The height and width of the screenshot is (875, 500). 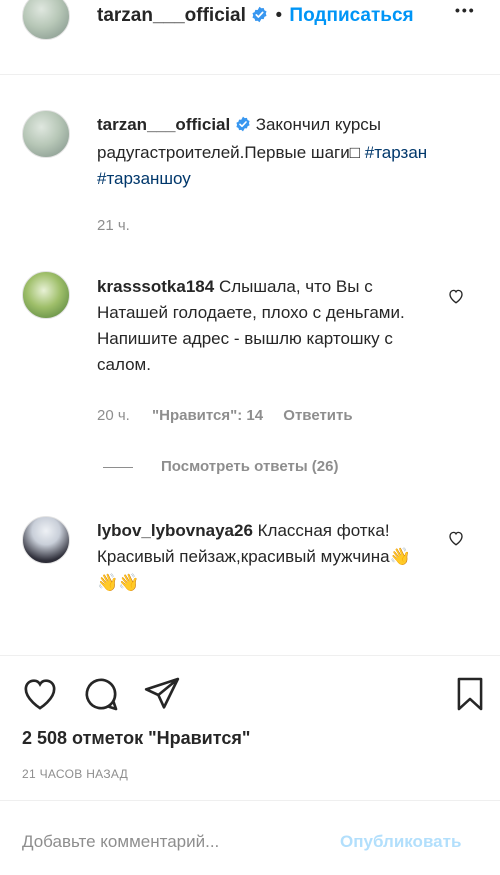 I want to click on comment-username: lybov_lybovnaya26, so click(x=175, y=530).